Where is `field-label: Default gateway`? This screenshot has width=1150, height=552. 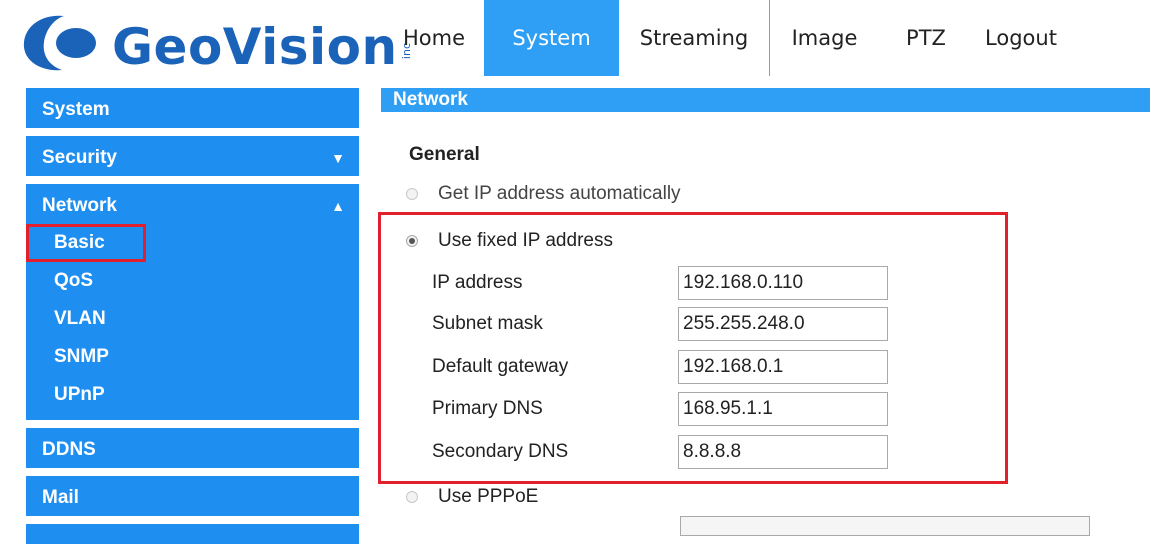
field-label: Default gateway is located at coordinates (500, 366).